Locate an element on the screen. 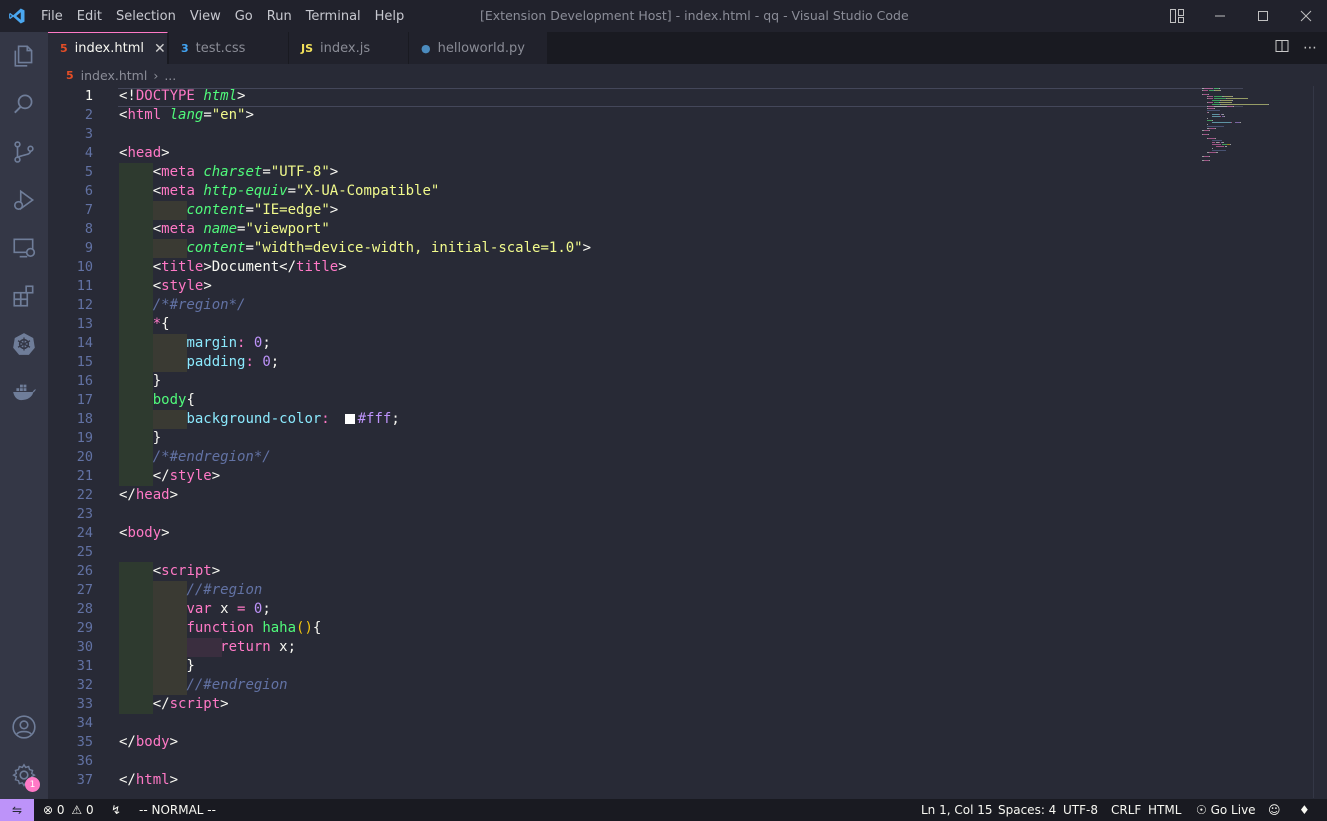 The height and width of the screenshot is (821, 1327). code-line: 5 <meta charset="UTF-8"> is located at coordinates (623, 172).